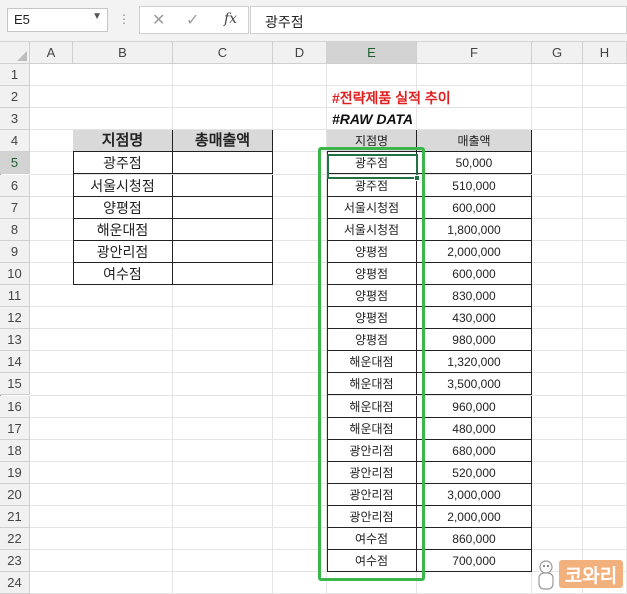 The width and height of the screenshot is (627, 594). Describe the element at coordinates (605, 53) in the screenshot. I see `column-header-h: H` at that location.